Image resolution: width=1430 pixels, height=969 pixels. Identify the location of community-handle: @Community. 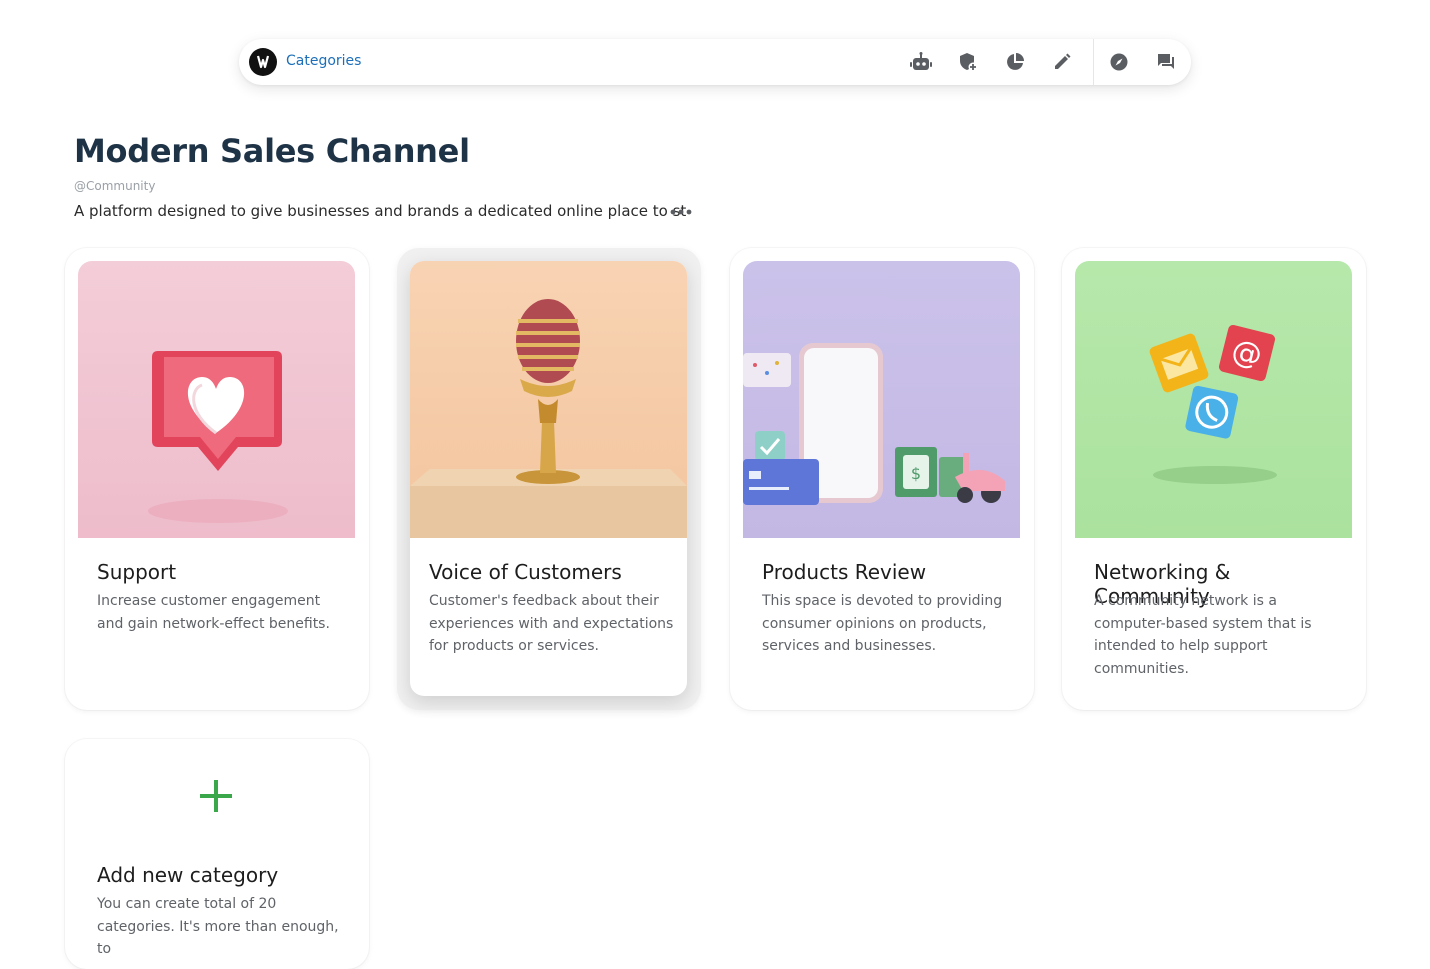
(115, 186).